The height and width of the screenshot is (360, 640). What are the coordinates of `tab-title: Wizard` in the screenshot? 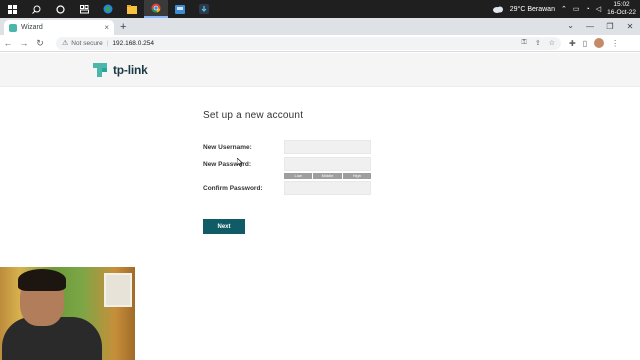 It's located at (32, 27).